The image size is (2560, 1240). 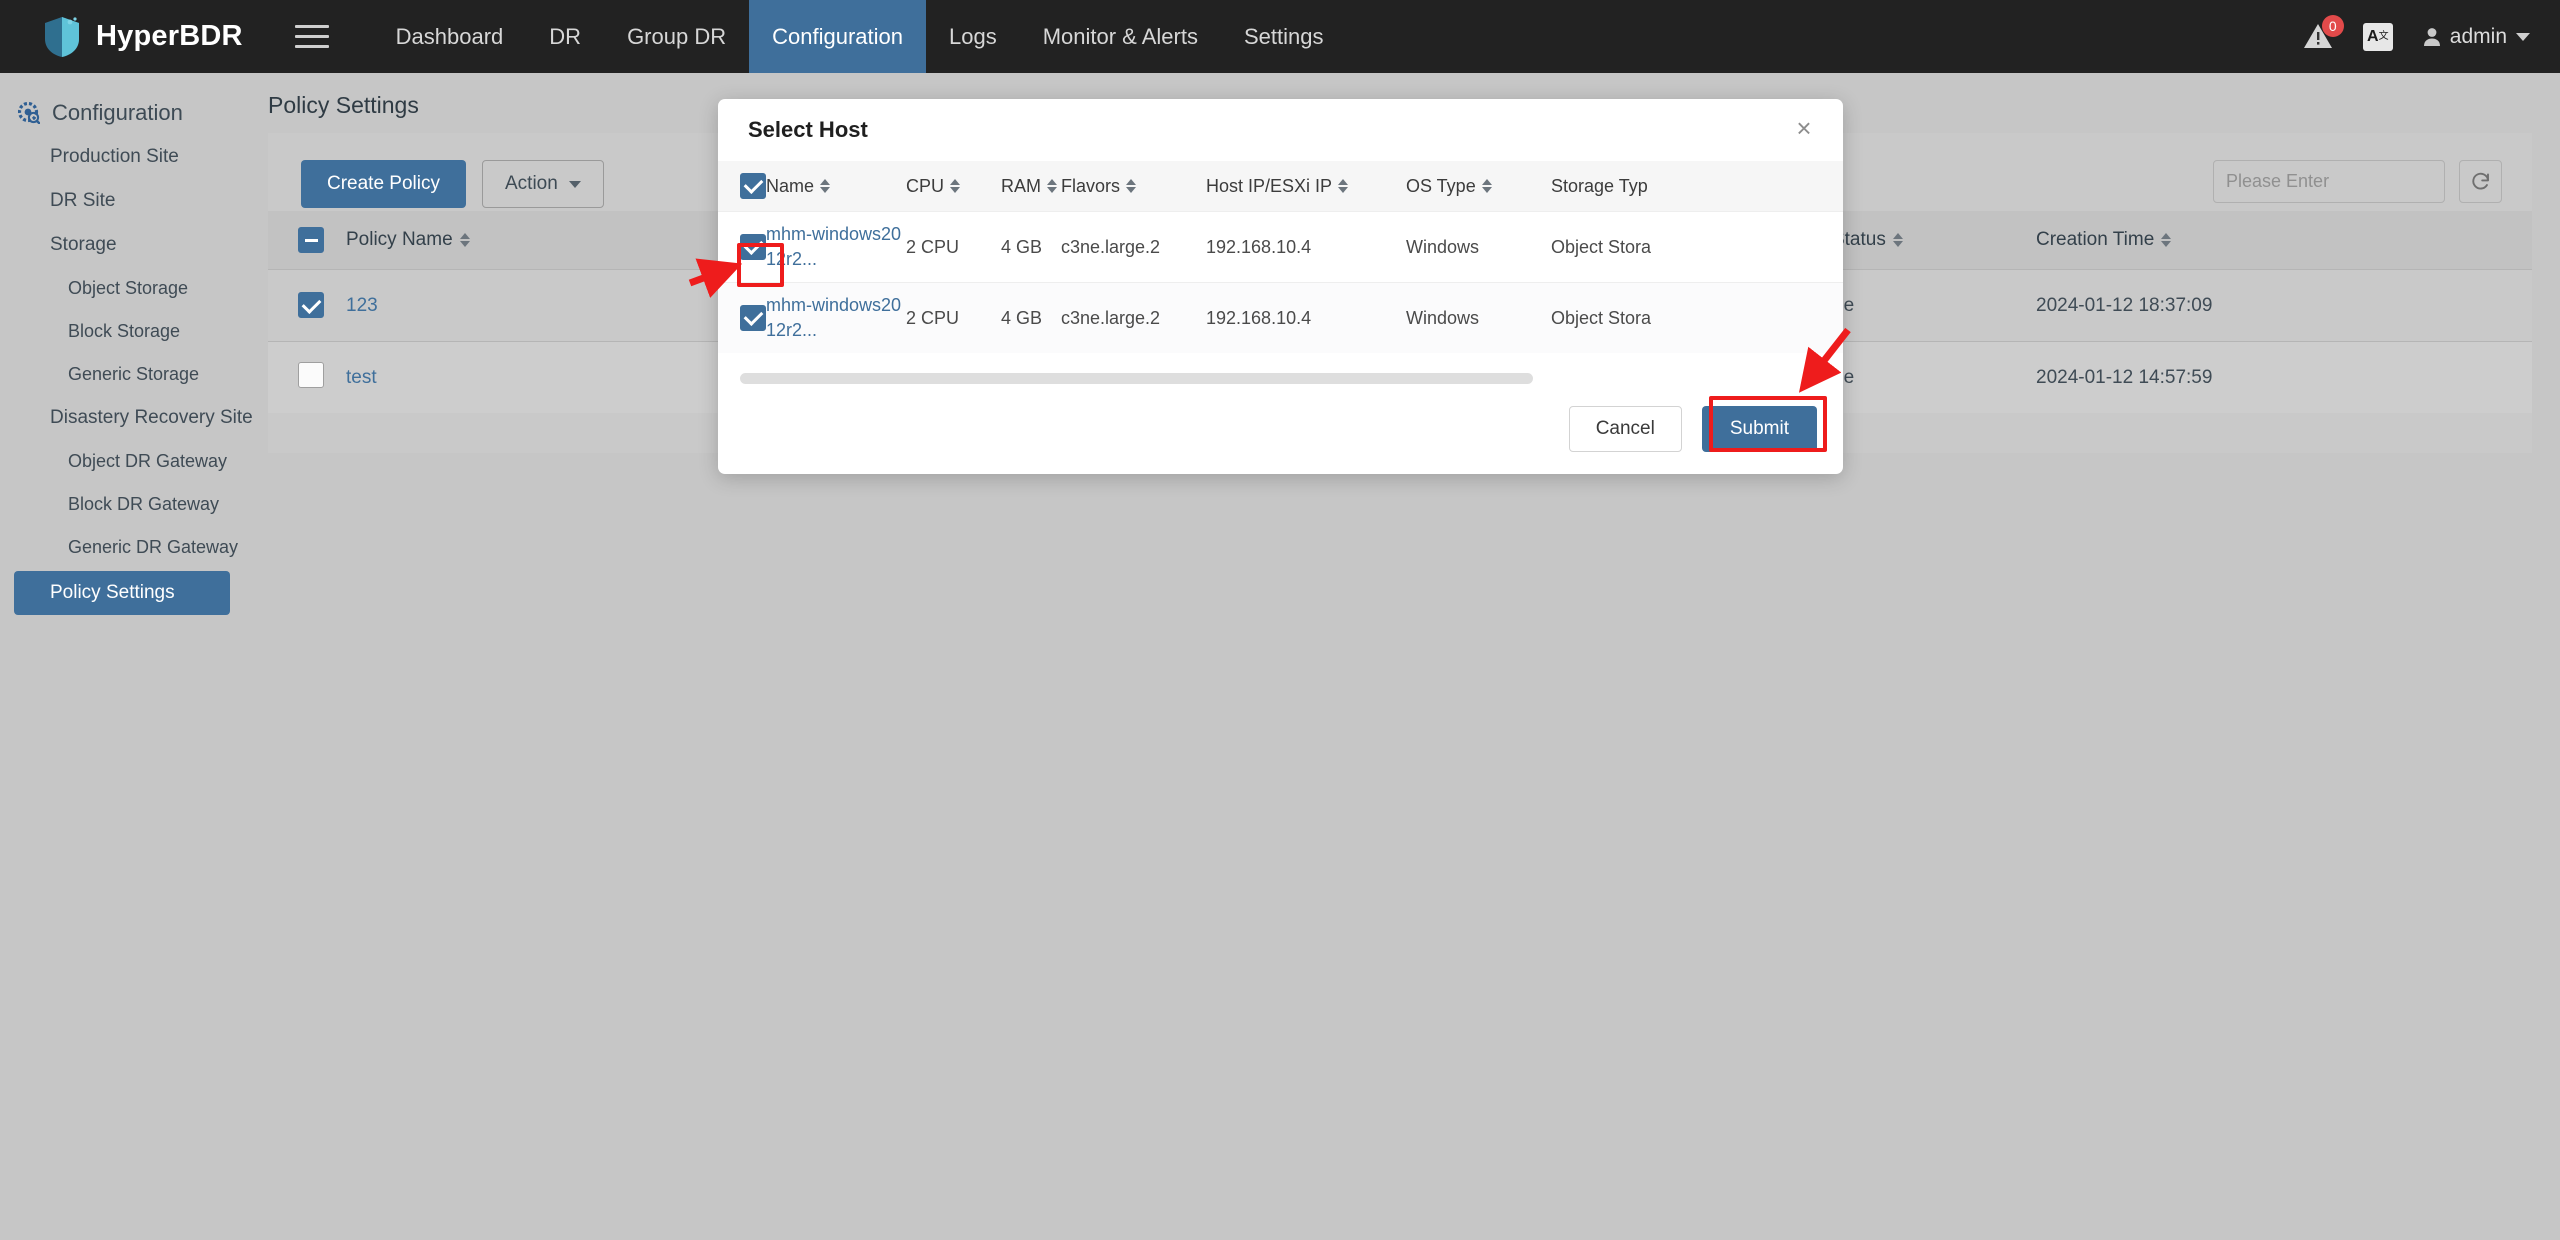 I want to click on sidebar-item-object-storage: Object Storage, so click(x=134, y=288).